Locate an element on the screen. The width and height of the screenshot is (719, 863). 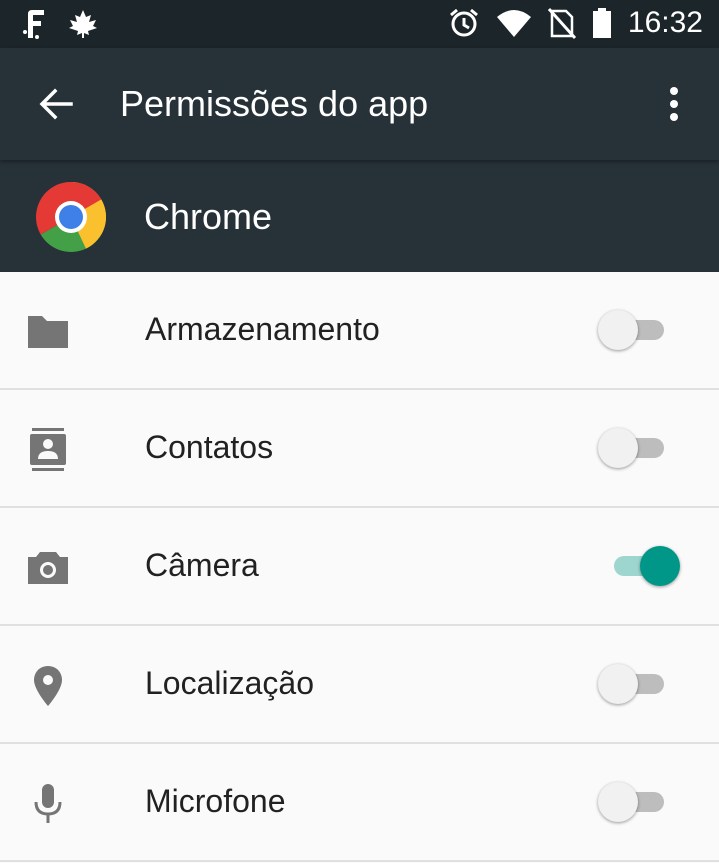
no-sim-icon is located at coordinates (561, 23).